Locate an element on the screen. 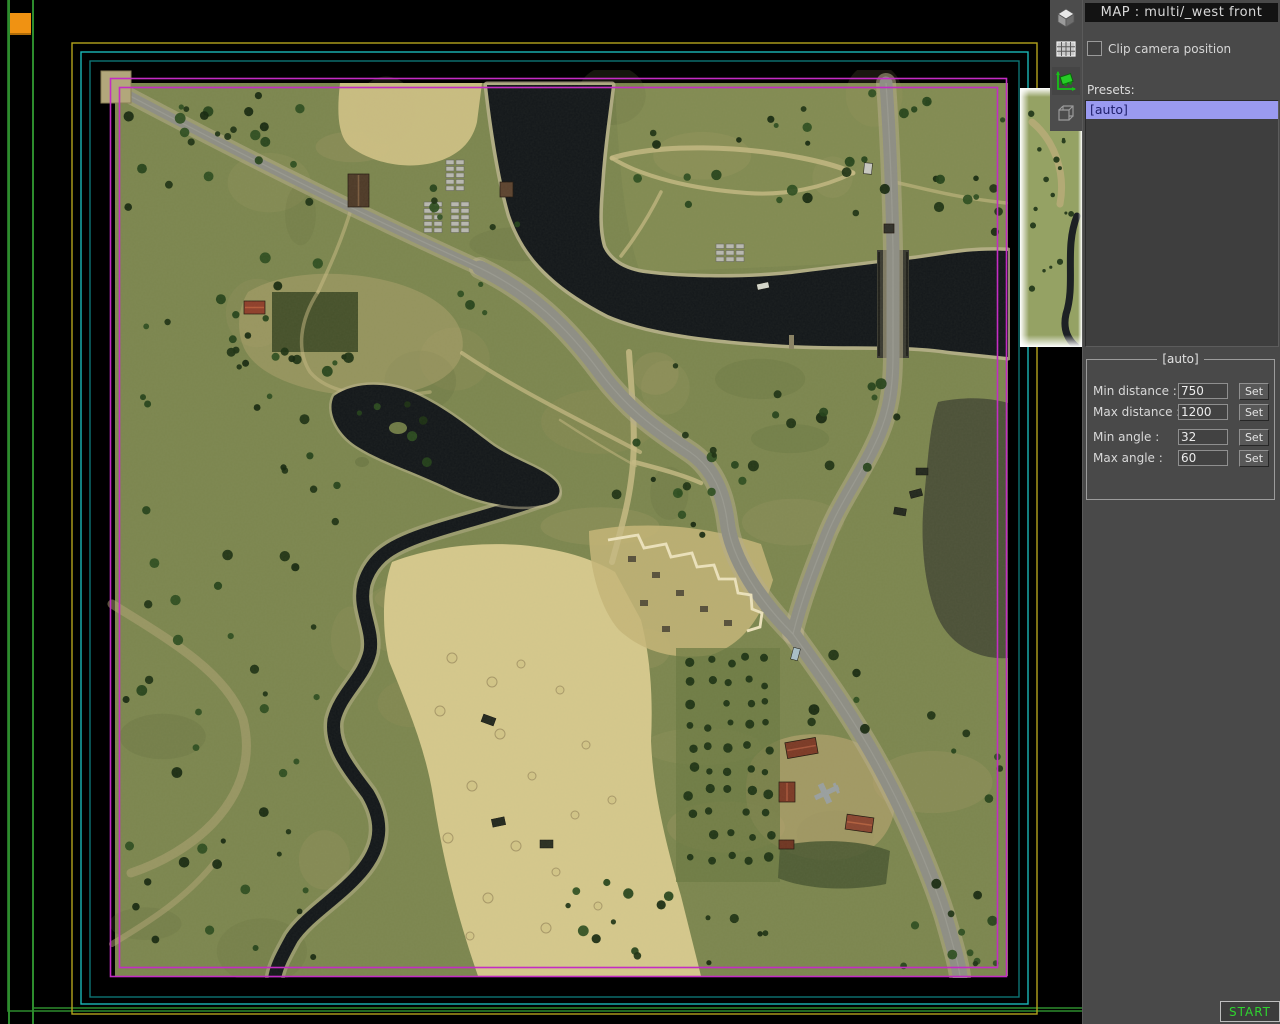 Image resolution: width=1280 pixels, height=1024 pixels. clip-camera-label: Clip camera position is located at coordinates (1170, 48).